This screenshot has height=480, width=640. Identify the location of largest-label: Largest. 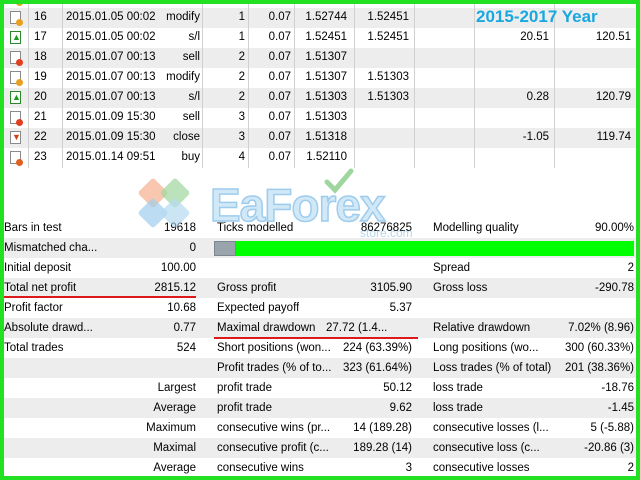
(176, 388).